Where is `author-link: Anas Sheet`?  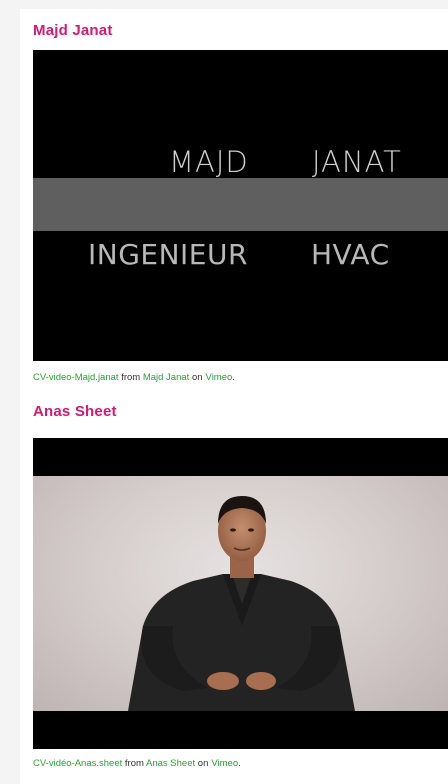
author-link: Anas Sheet is located at coordinates (170, 763).